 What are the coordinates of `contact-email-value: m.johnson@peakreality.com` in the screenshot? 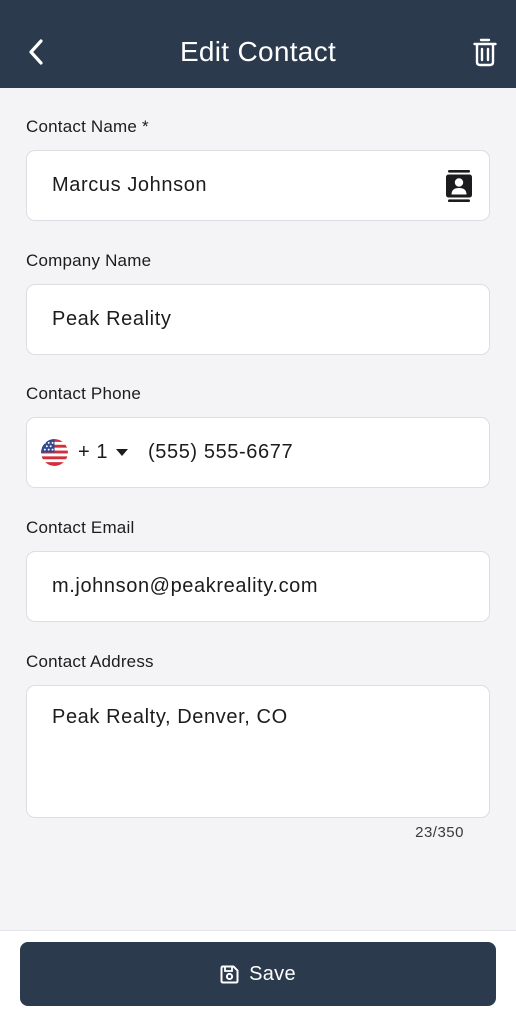 It's located at (185, 586).